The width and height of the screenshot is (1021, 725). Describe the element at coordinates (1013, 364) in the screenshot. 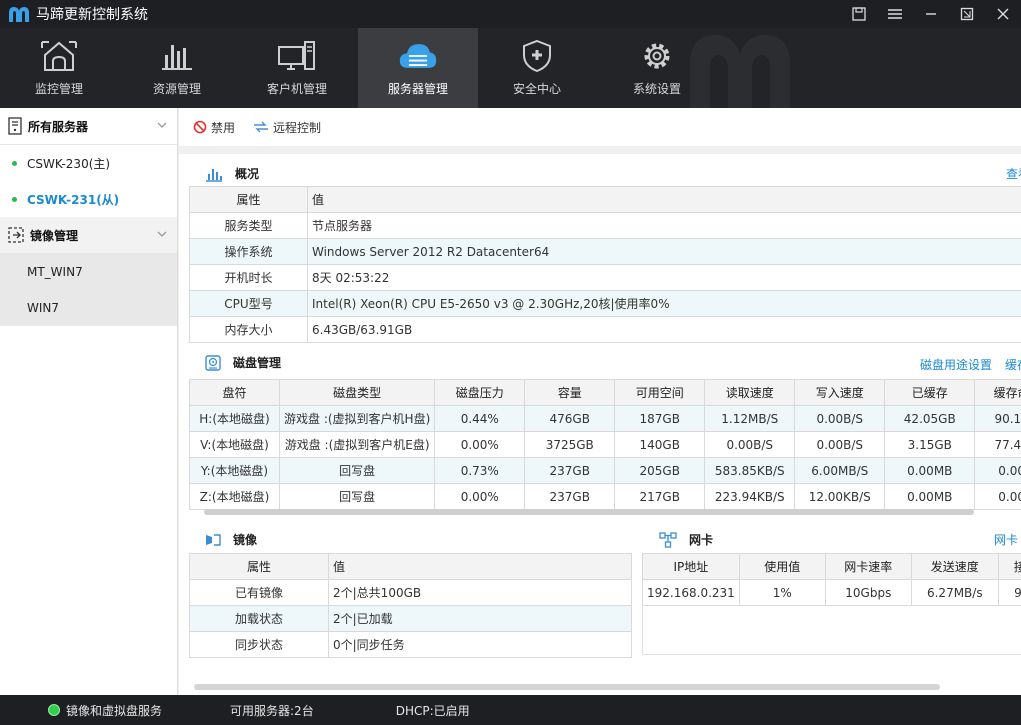

I see `cache-link: 缓存` at that location.